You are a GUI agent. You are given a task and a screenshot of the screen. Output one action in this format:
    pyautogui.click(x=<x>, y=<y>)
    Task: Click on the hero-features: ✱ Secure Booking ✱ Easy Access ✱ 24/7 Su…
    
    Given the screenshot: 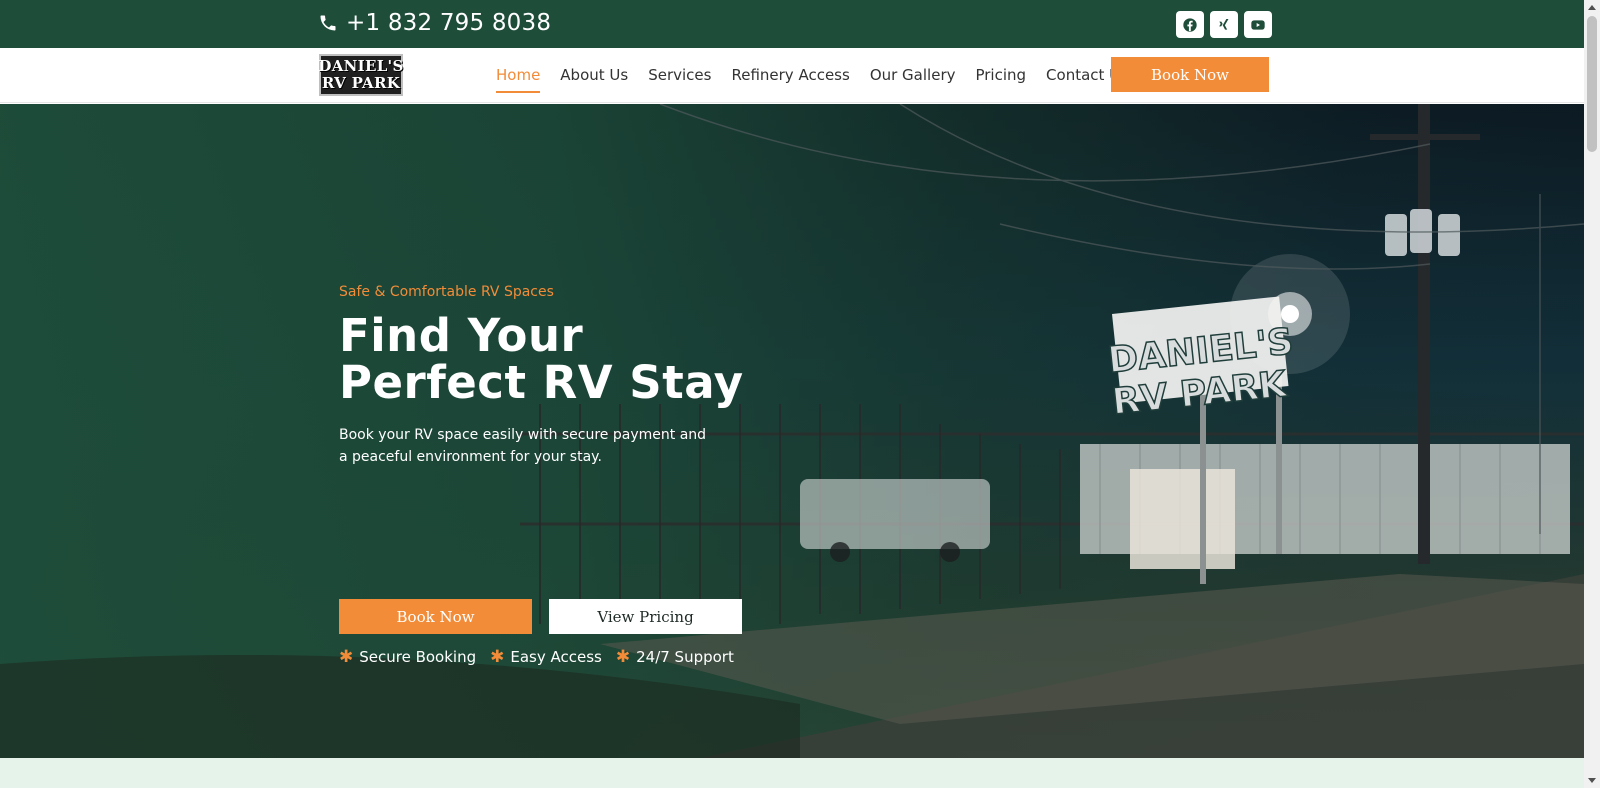 What is the action you would take?
    pyautogui.click(x=536, y=657)
    